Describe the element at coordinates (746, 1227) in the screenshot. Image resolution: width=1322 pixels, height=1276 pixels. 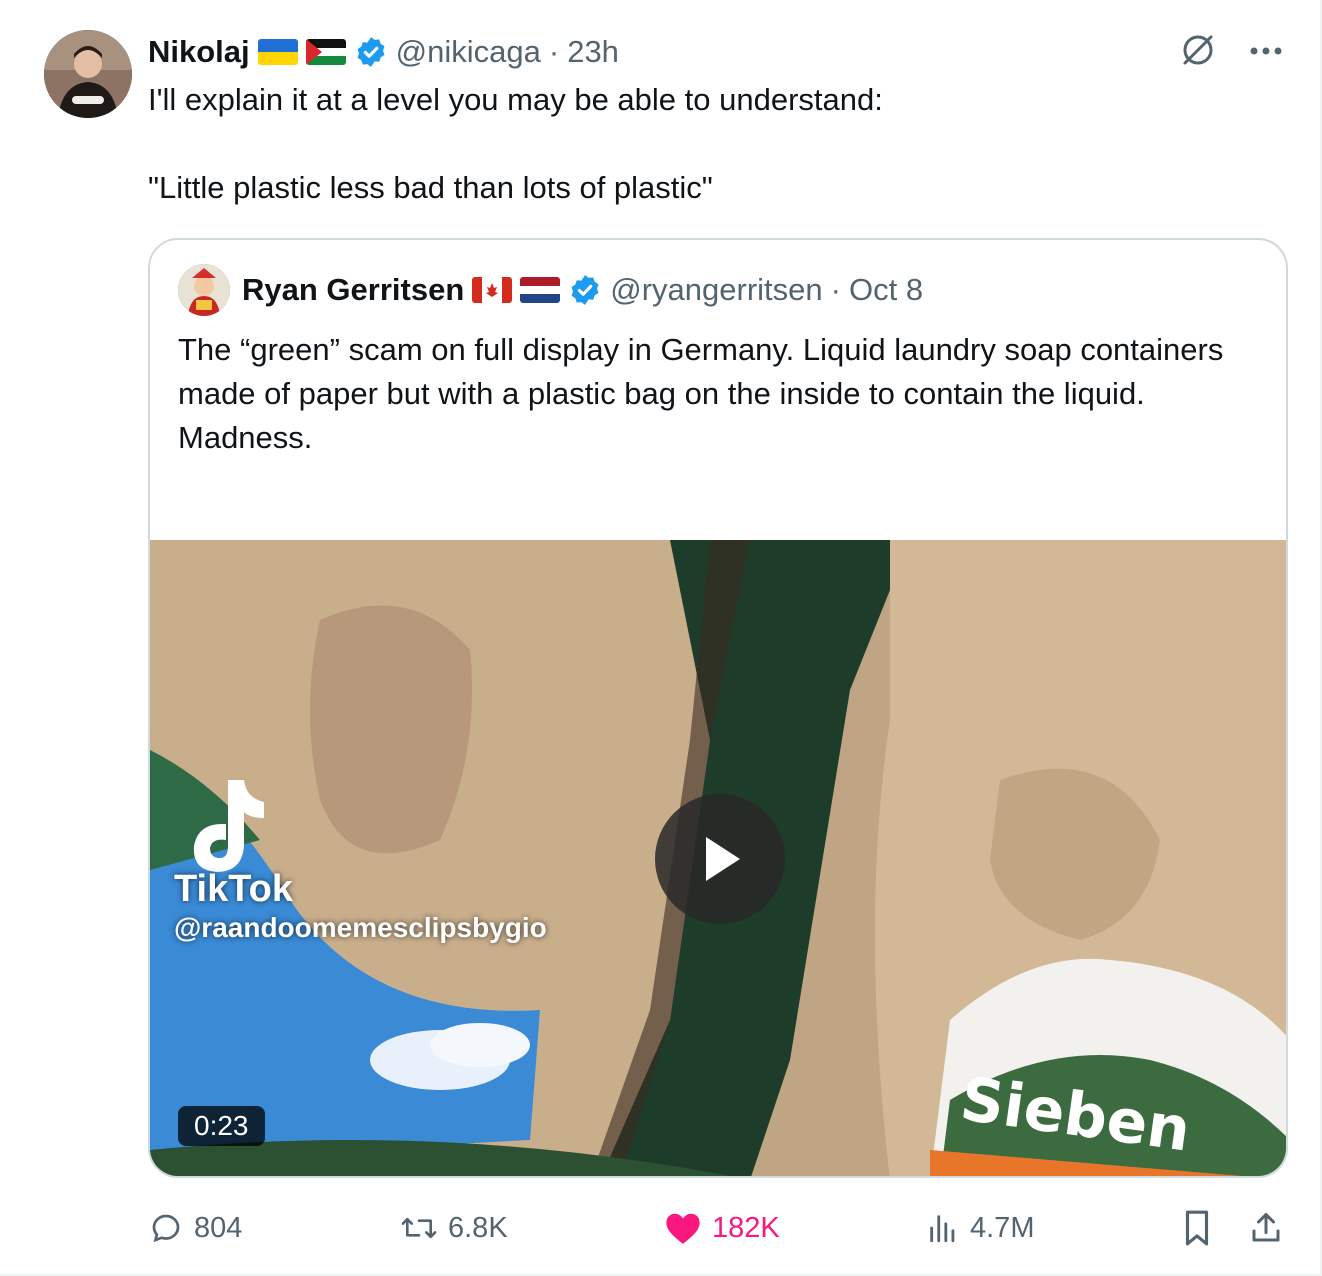
I see `like-count: 182K` at that location.